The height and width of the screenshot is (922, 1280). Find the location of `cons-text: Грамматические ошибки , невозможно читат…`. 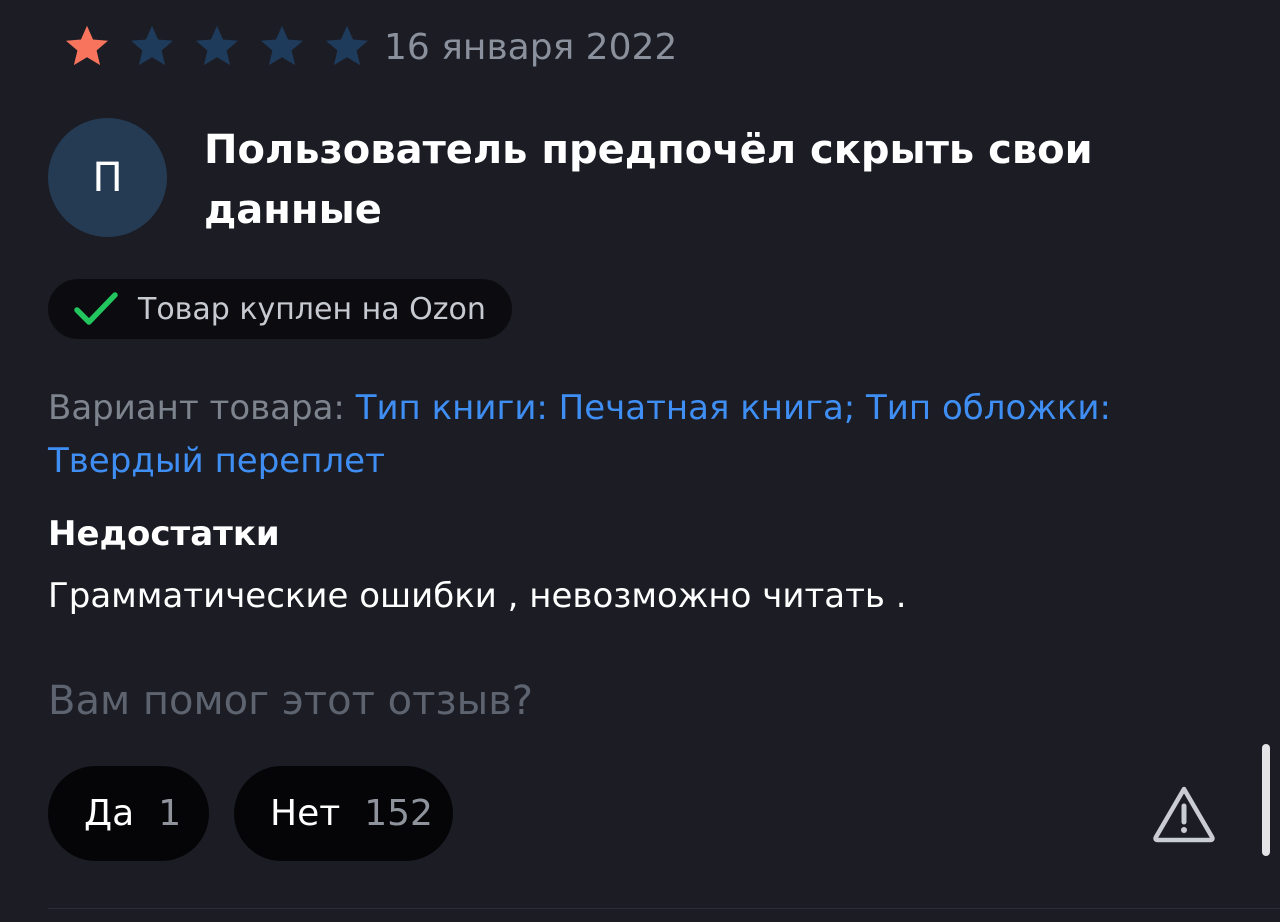

cons-text: Грамматические ошибки , невозможно читат… is located at coordinates (477, 596).